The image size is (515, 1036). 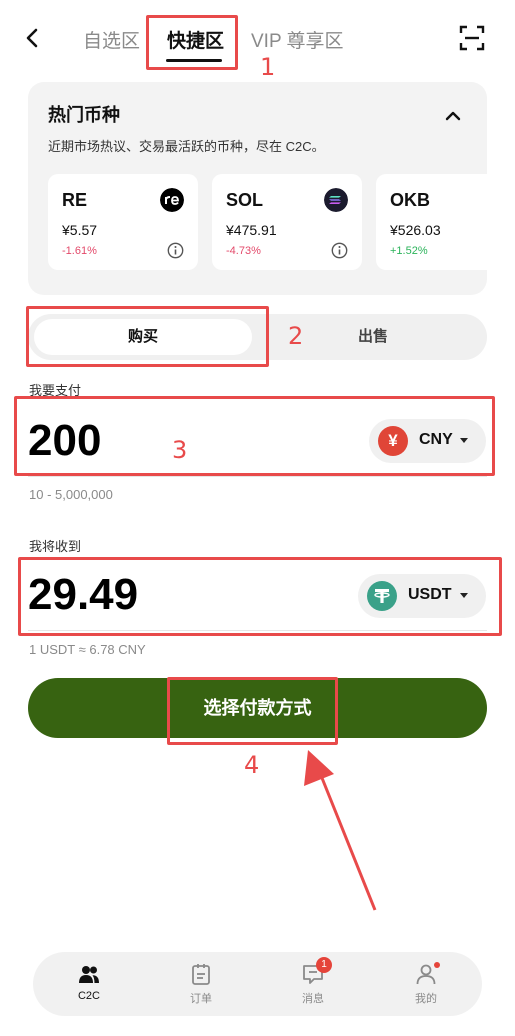 I want to click on exchange-rate-hint: 1 USDT ≈ 6.78 CNY, so click(x=87, y=649).